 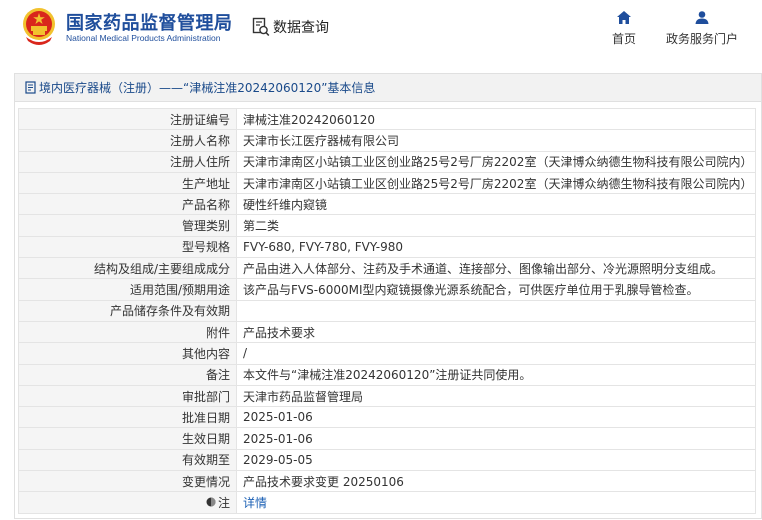 I want to click on table-row: 附件 产品技术要求, so click(x=387, y=332).